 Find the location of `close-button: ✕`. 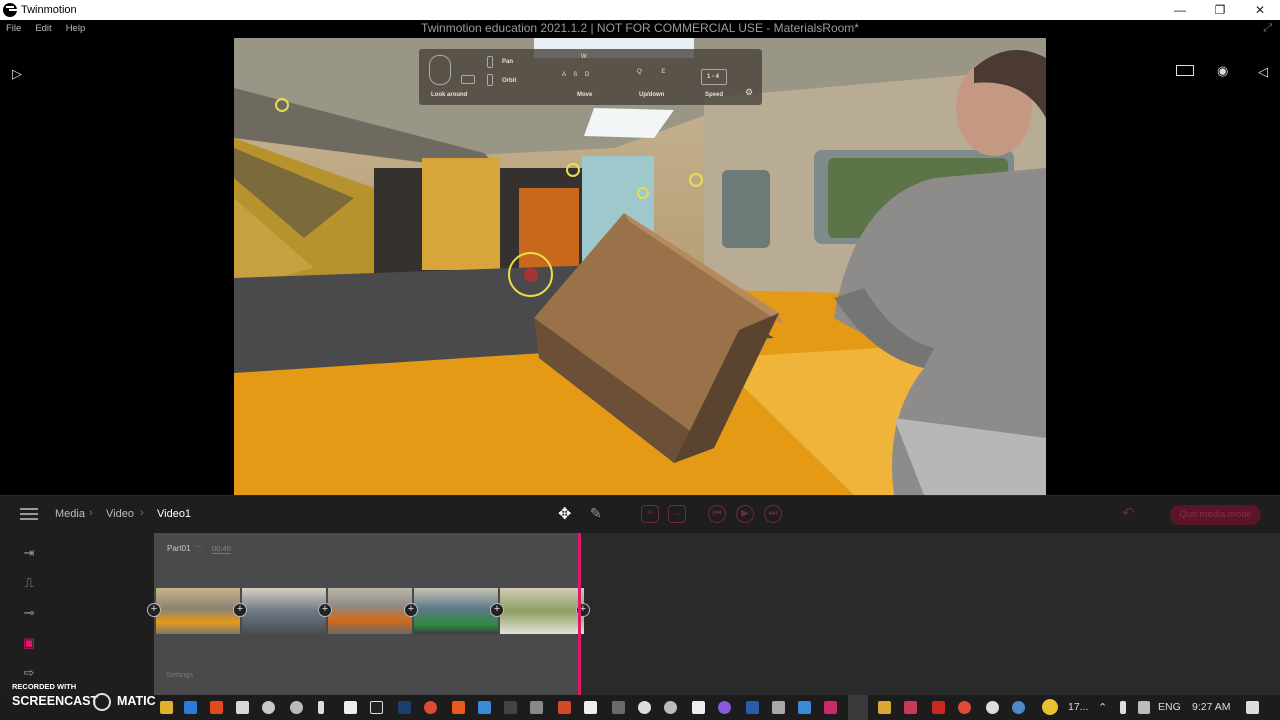

close-button: ✕ is located at coordinates (1260, 10).